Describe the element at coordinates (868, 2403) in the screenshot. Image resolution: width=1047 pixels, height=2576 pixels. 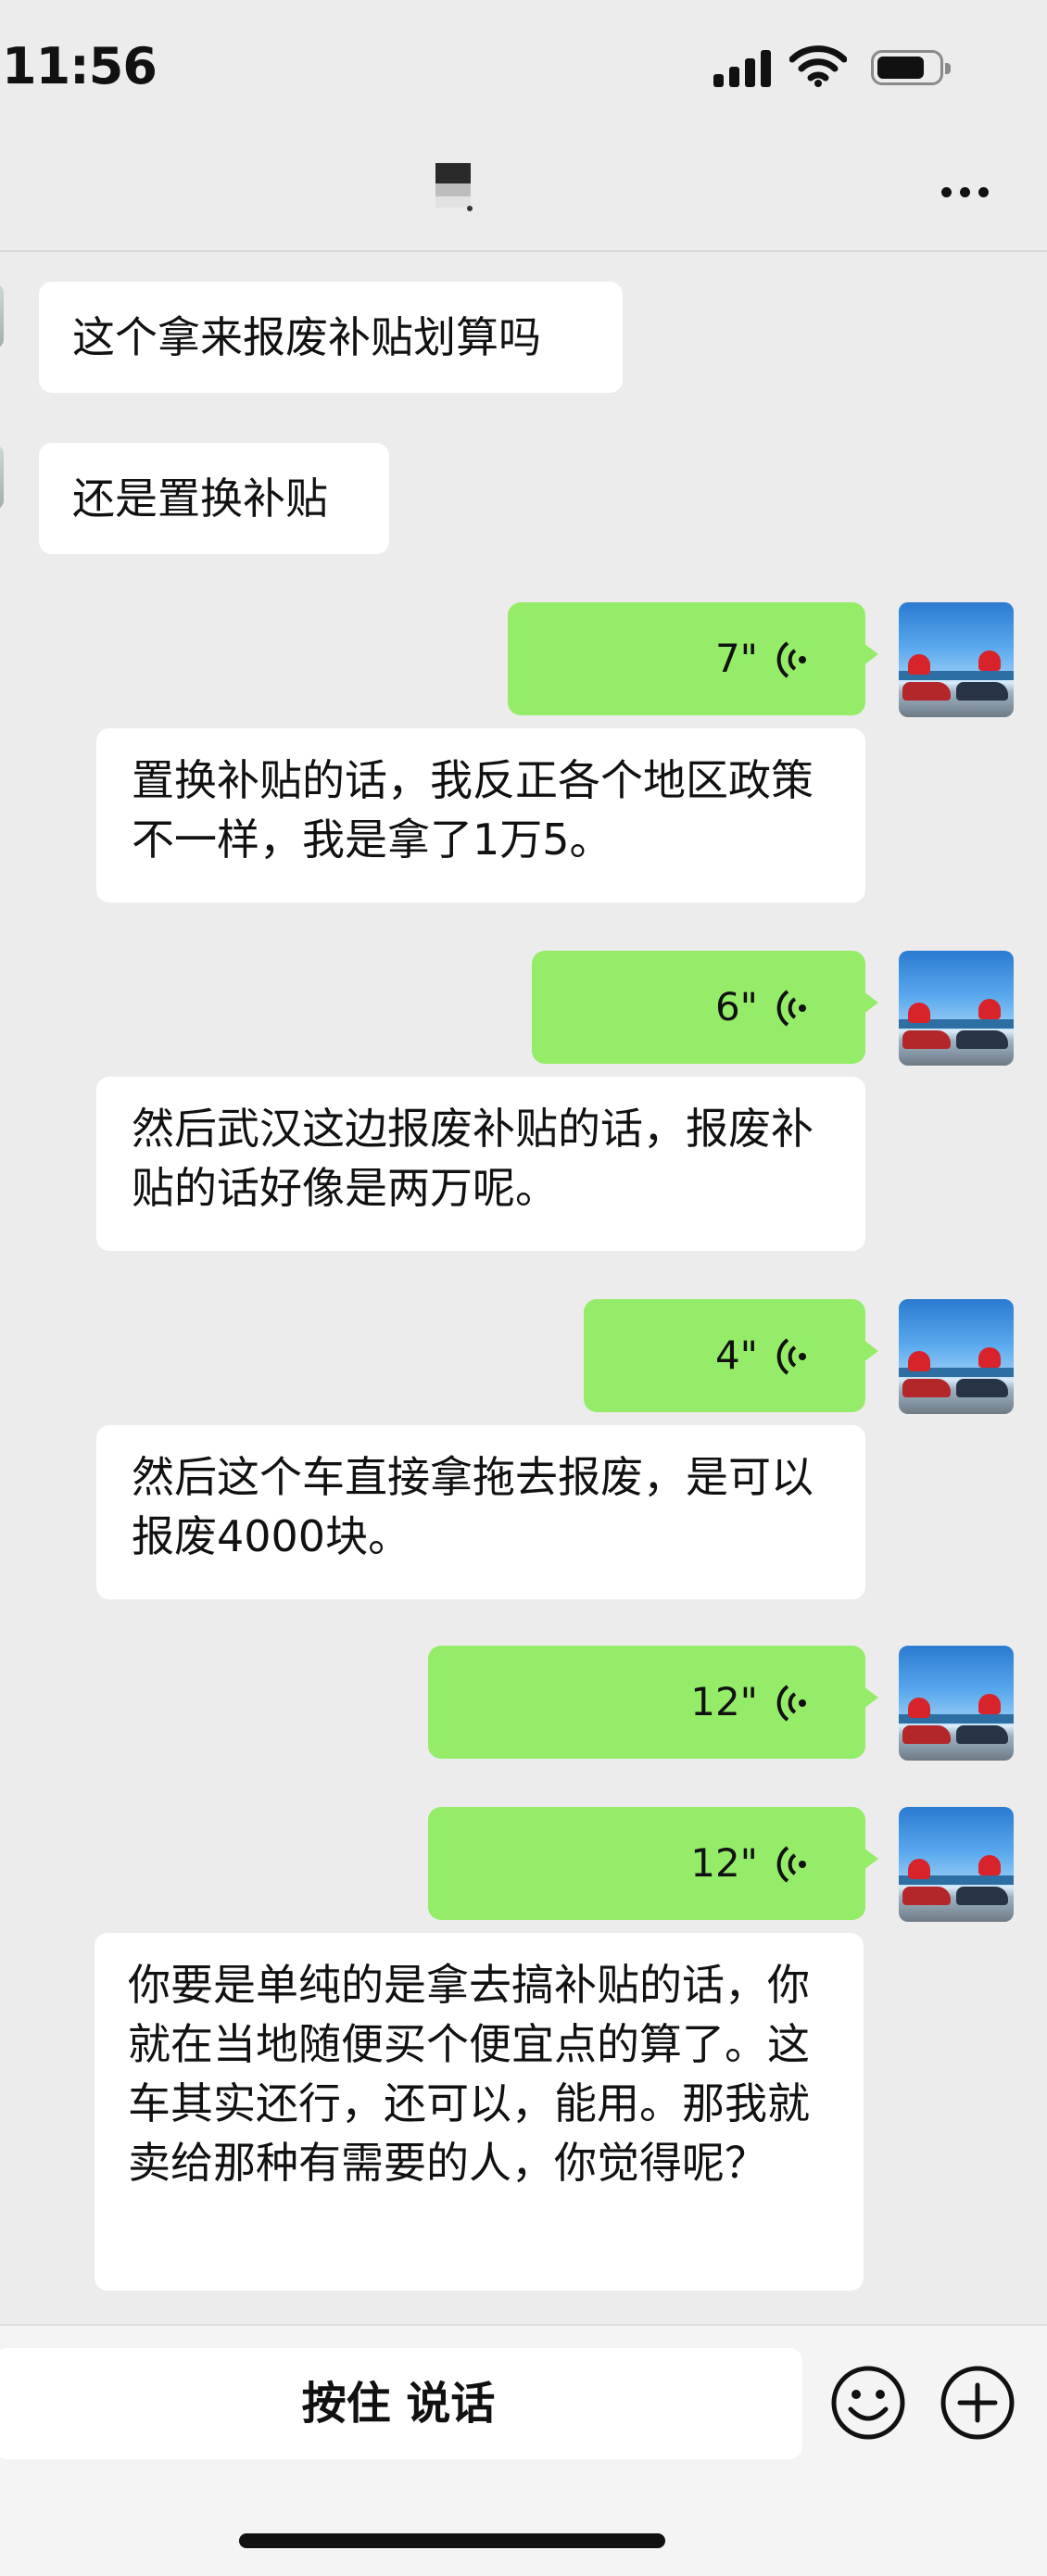
I see `emoji-icon` at that location.